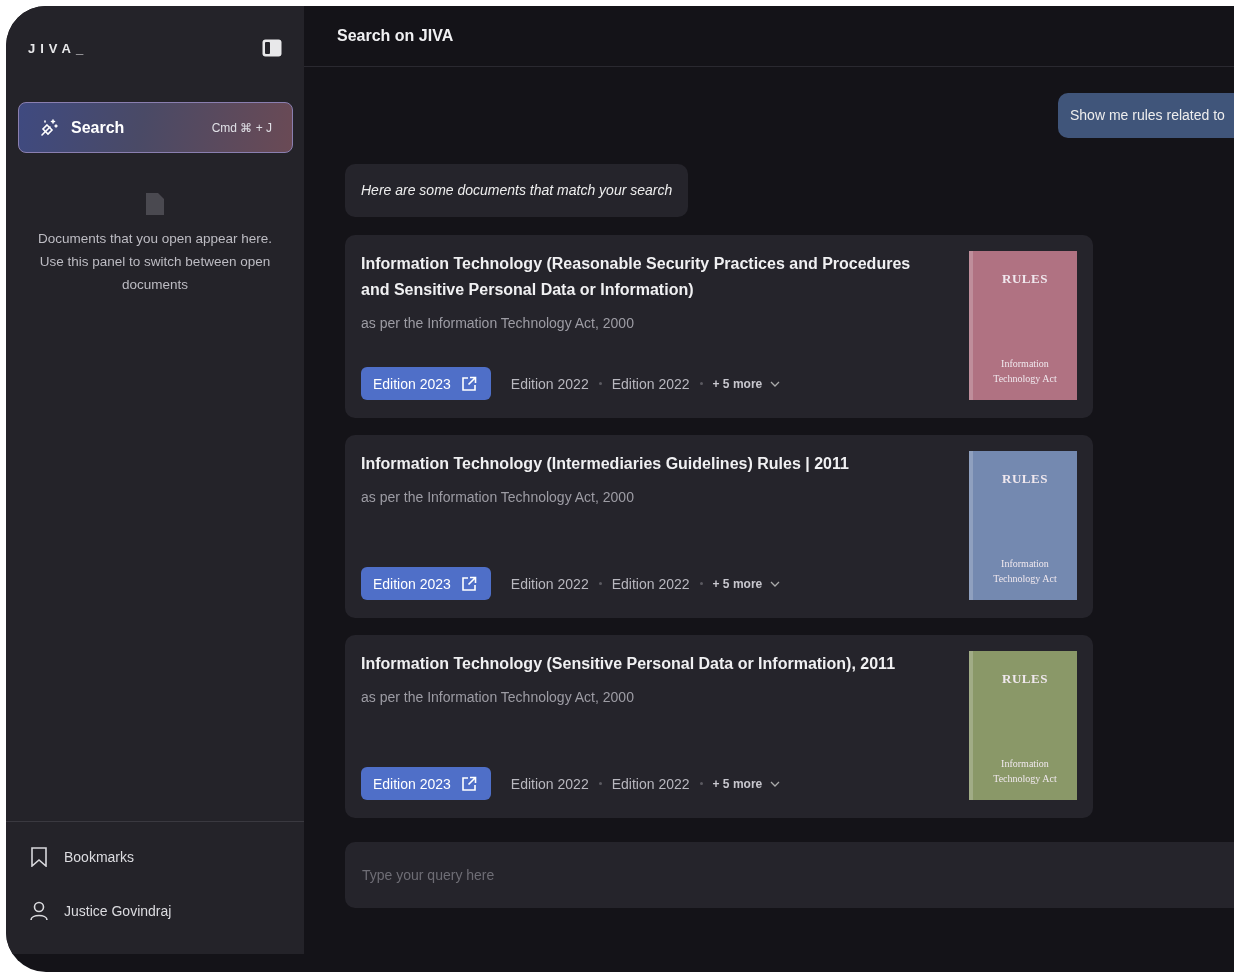  I want to click on logo: JIVA_, so click(58, 48).